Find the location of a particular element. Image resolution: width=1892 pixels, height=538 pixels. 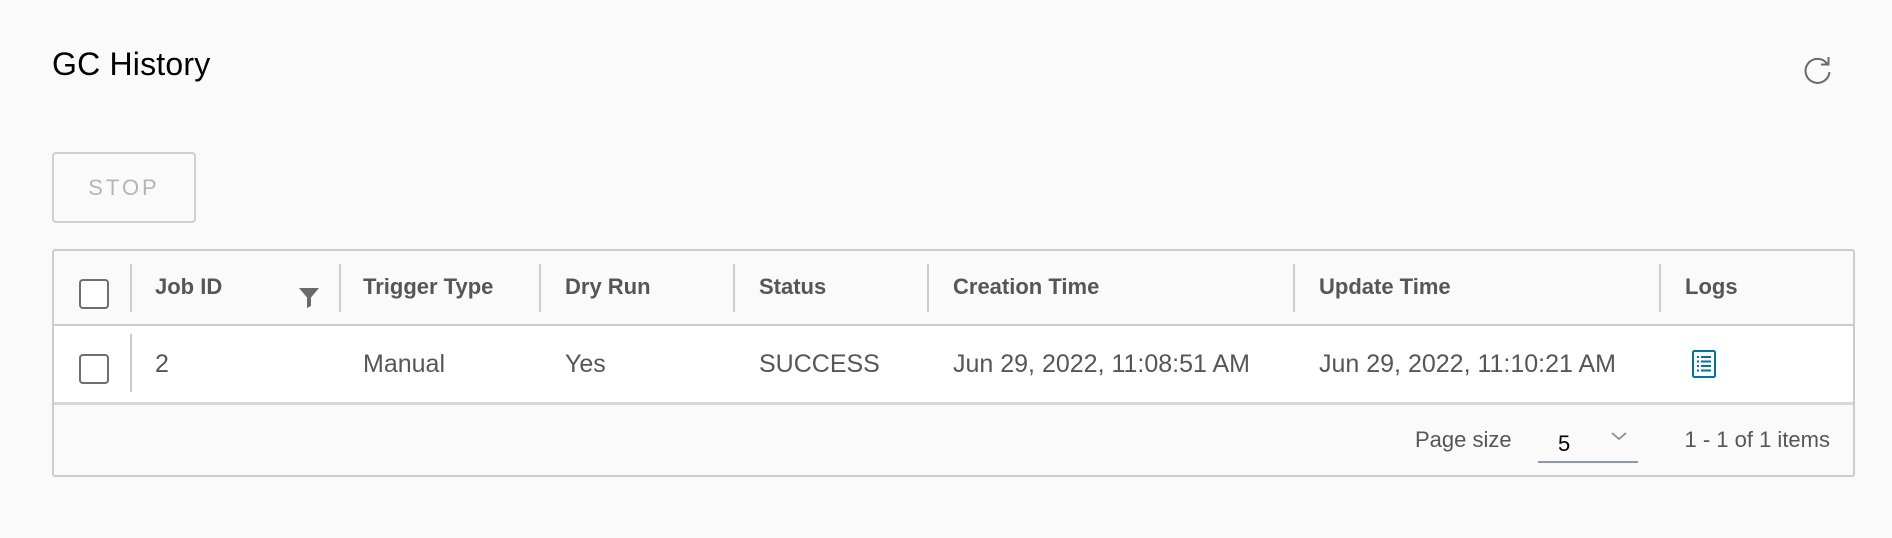

refresh-icon is located at coordinates (1817, 70).